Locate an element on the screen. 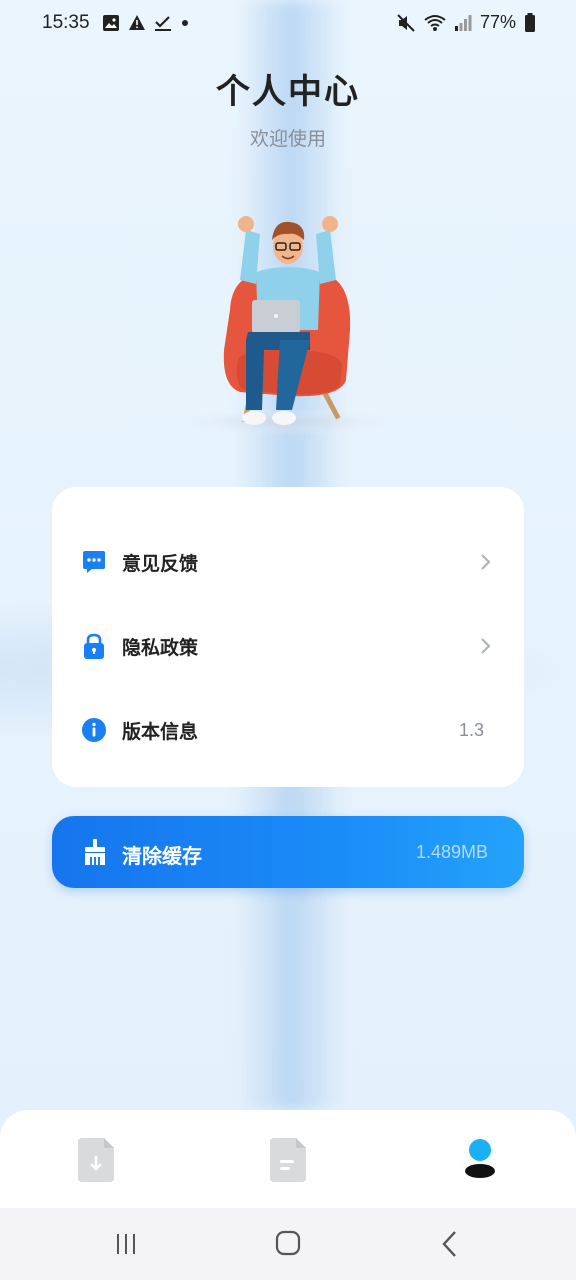  lock-icon is located at coordinates (94, 646).